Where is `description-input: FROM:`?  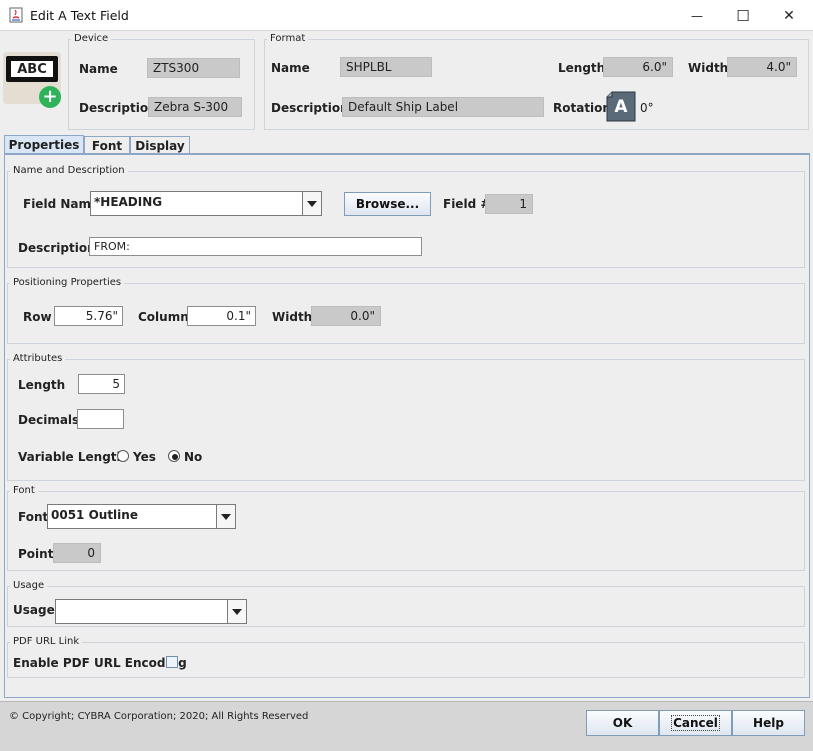 description-input: FROM: is located at coordinates (255, 246).